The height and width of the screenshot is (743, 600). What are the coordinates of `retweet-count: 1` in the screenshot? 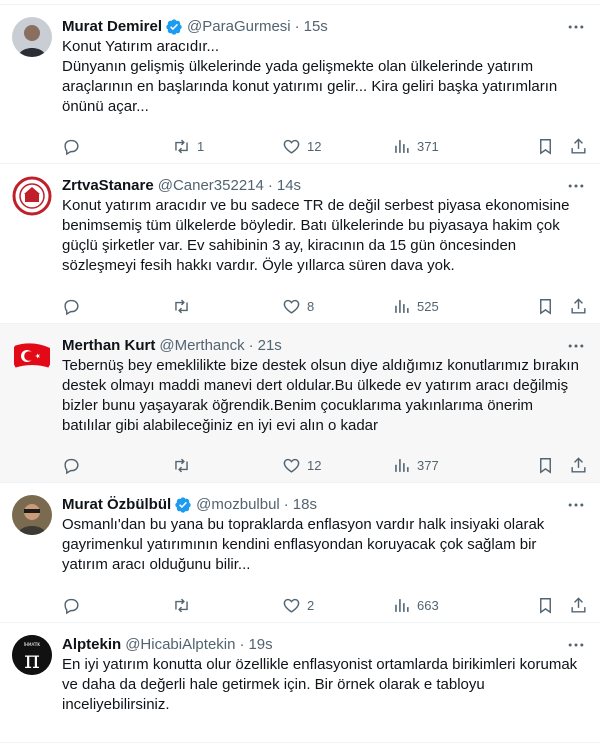 It's located at (201, 146).